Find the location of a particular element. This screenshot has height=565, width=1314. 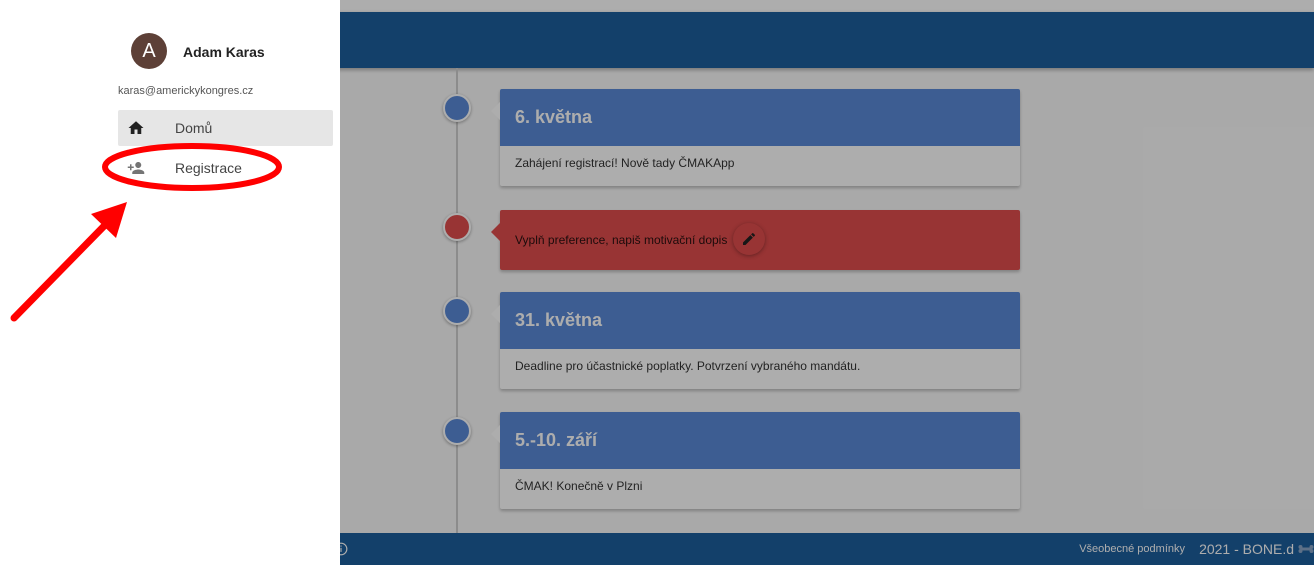

home-icon is located at coordinates (136, 127).